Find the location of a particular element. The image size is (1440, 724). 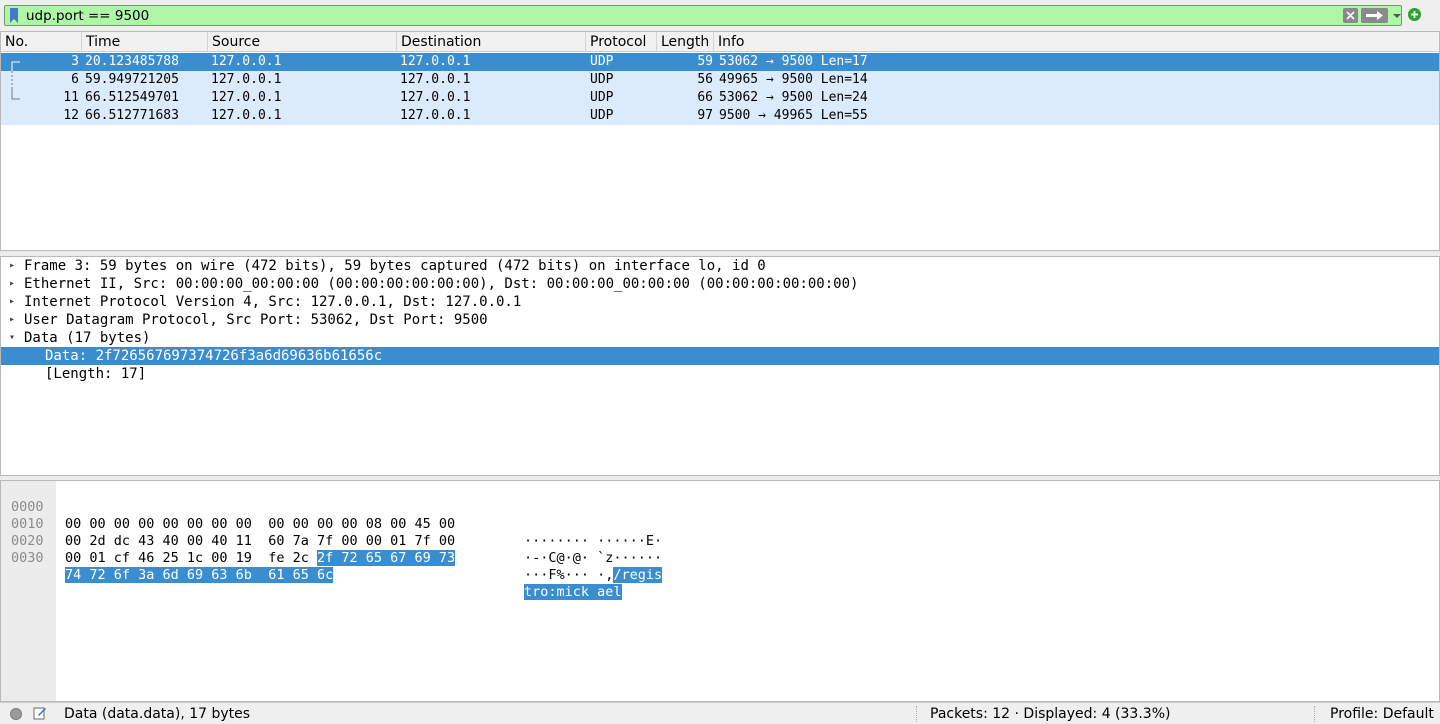

status-field-info: Data (data.data), 17 bytes is located at coordinates (157, 714).